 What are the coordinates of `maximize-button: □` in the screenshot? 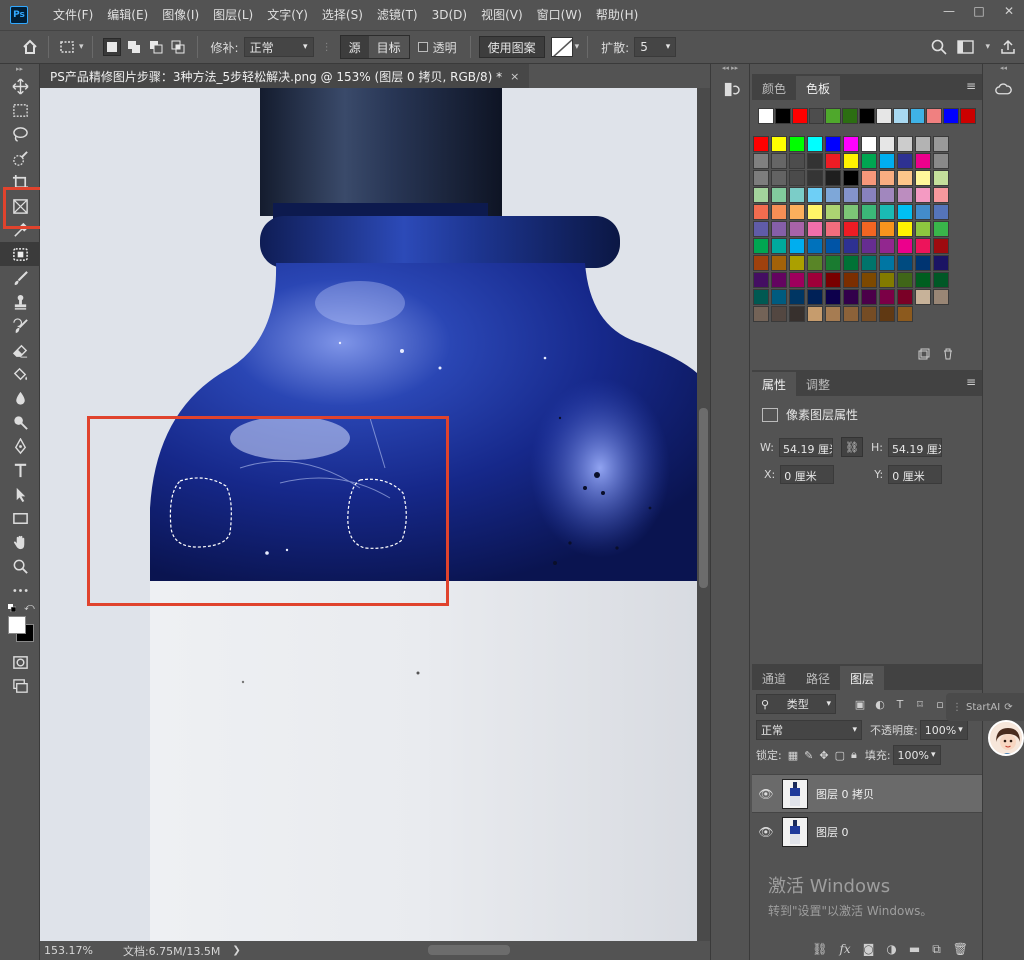 It's located at (979, 11).